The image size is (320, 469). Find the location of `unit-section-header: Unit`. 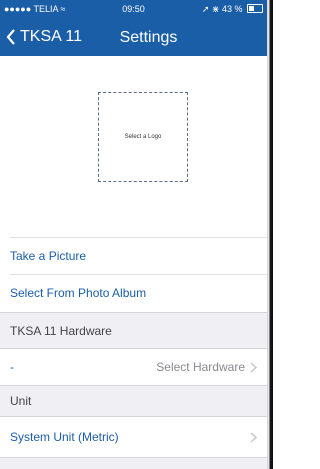

unit-section-header: Unit is located at coordinates (133, 401).